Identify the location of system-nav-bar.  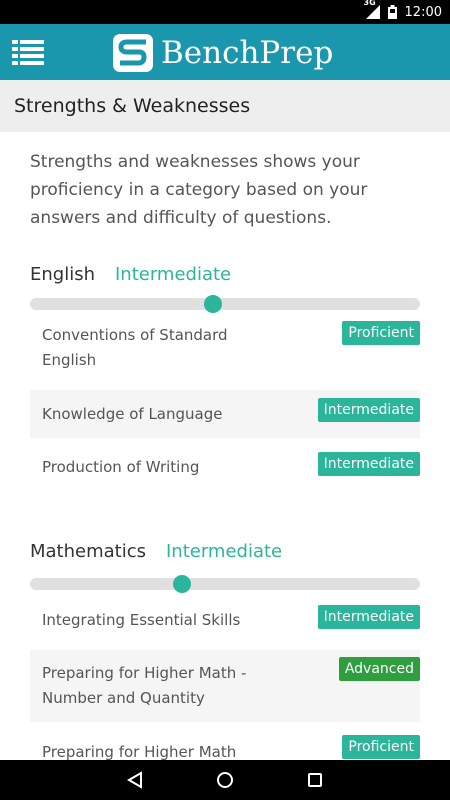
(225, 780).